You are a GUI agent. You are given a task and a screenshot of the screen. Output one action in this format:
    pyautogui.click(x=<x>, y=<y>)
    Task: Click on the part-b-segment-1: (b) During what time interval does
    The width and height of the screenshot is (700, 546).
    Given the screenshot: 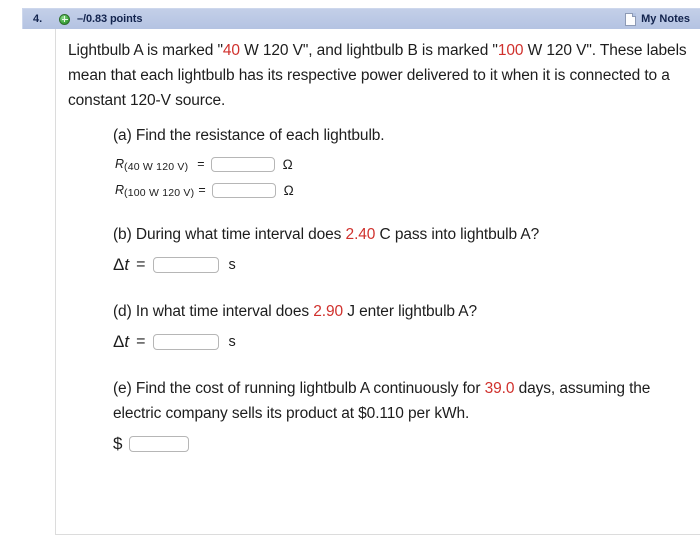 What is the action you would take?
    pyautogui.click(x=229, y=234)
    